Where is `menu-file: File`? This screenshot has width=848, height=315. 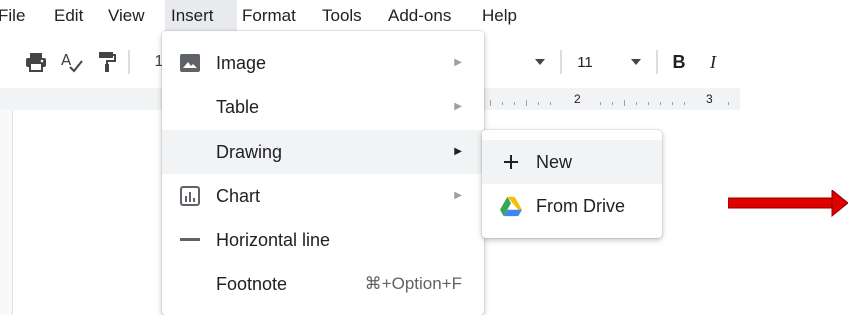 menu-file: File is located at coordinates (15, 16).